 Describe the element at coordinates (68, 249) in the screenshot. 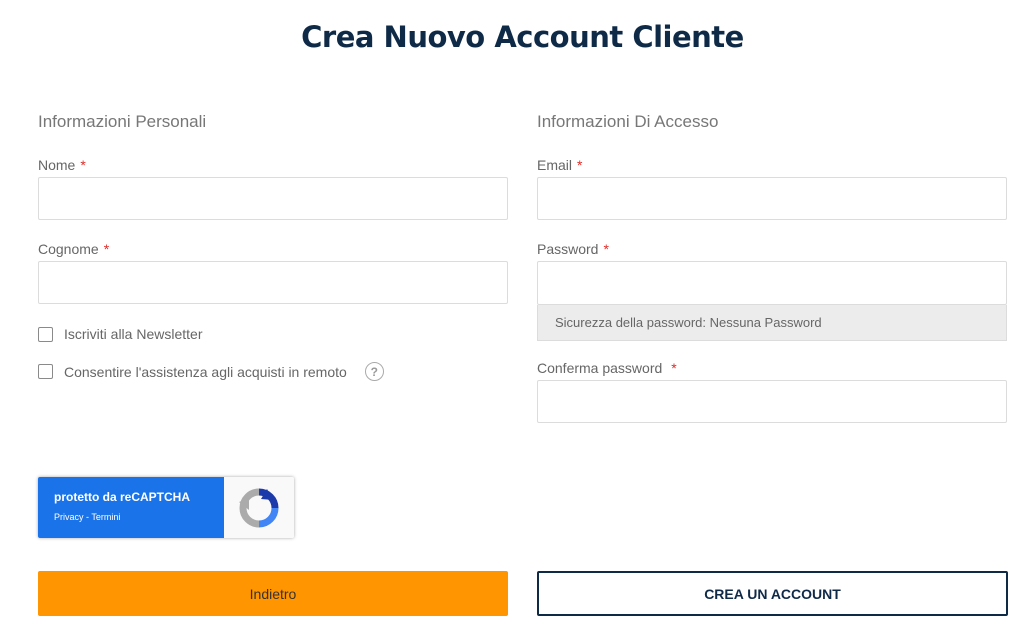

I see `last-name-label-text: Cognome` at that location.